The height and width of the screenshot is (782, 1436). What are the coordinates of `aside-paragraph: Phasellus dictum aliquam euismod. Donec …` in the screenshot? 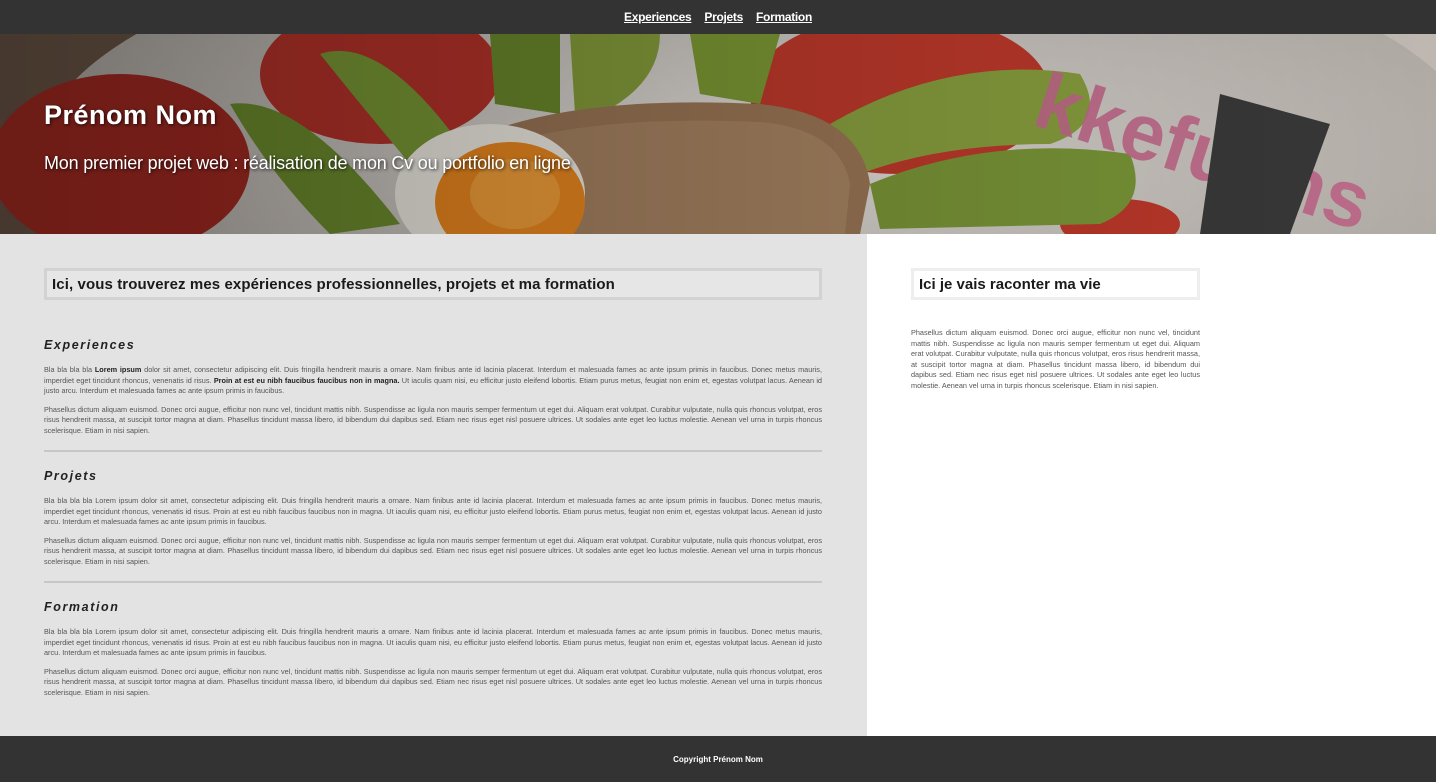 It's located at (1055, 359).